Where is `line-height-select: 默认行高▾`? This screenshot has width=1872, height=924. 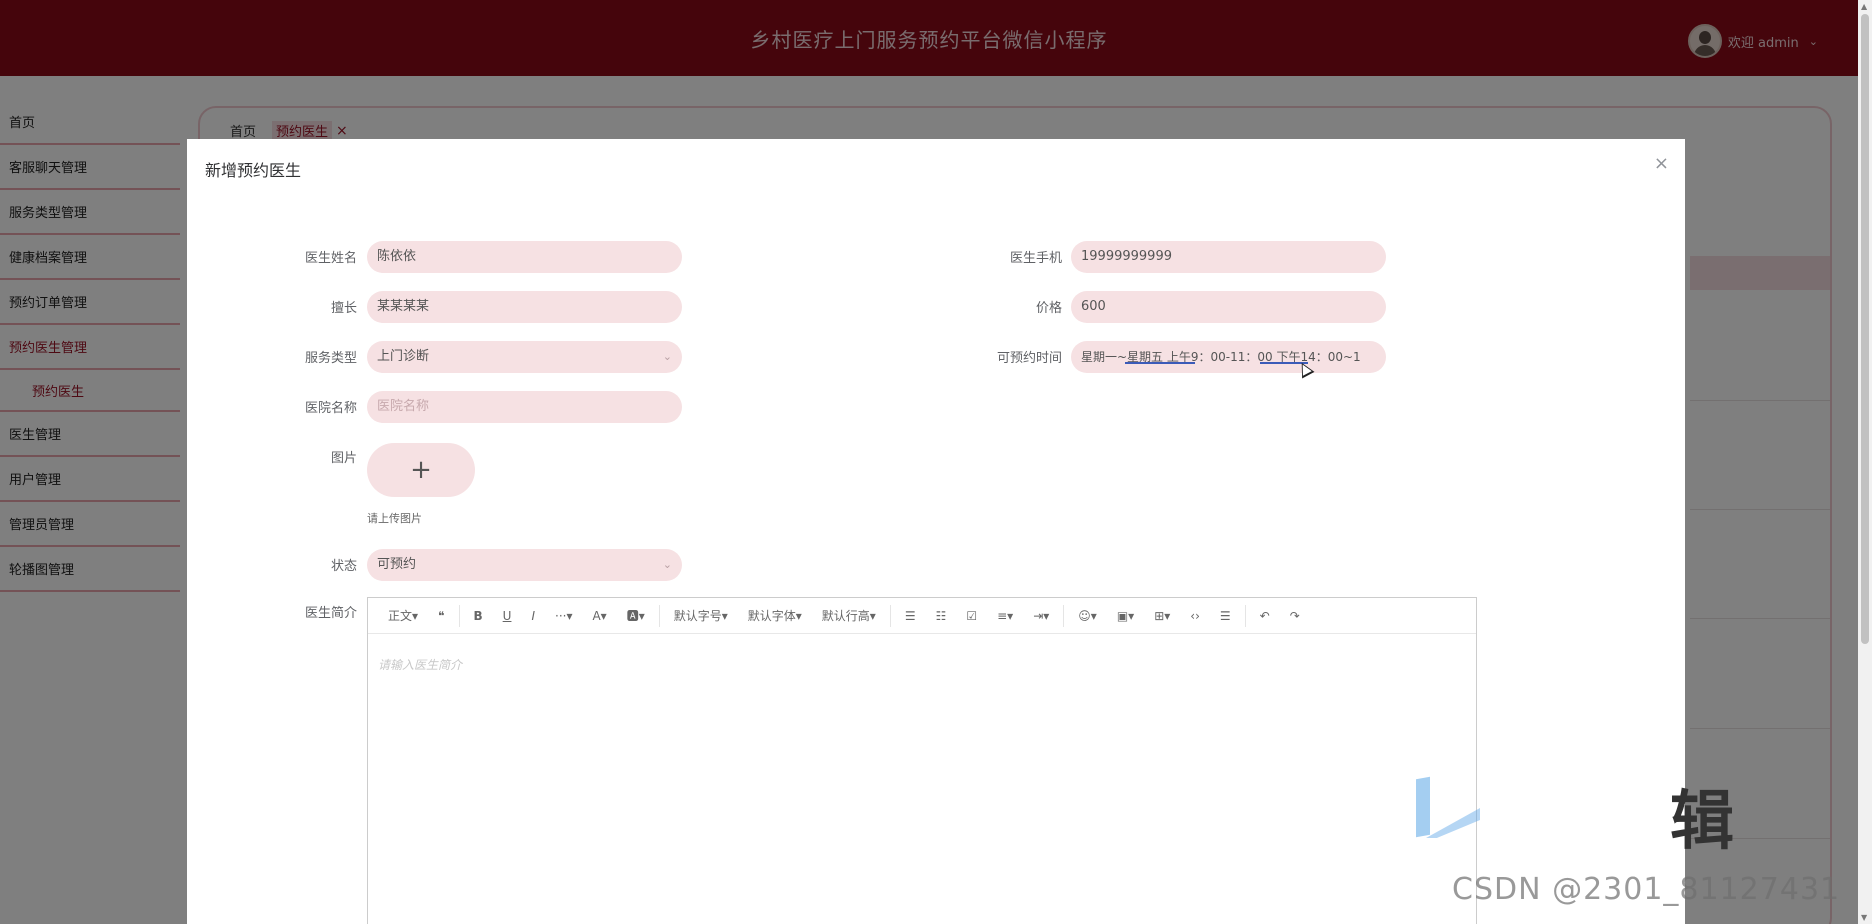 line-height-select: 默认行高▾ is located at coordinates (849, 615).